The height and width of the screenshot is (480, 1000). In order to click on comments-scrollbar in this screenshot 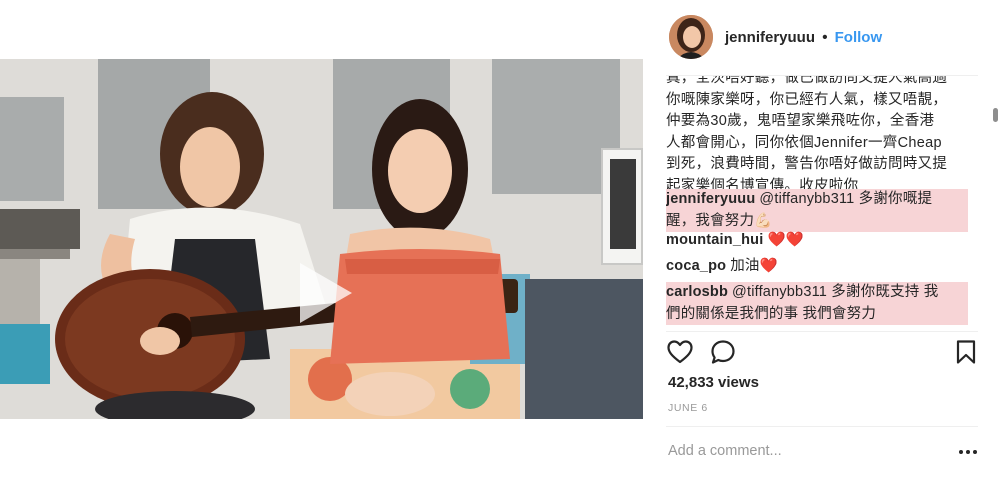, I will do `click(995, 201)`.